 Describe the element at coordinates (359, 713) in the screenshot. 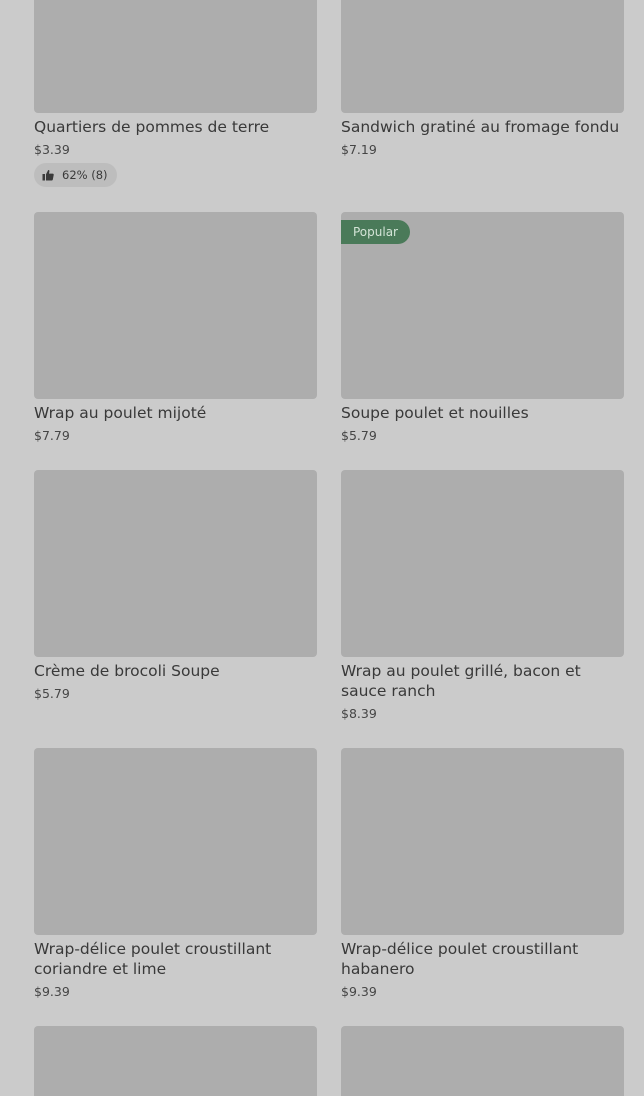

I see `item-price: $8.39` at that location.